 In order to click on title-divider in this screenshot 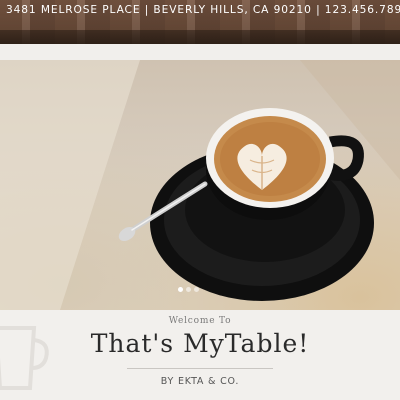, I will do `click(200, 368)`.